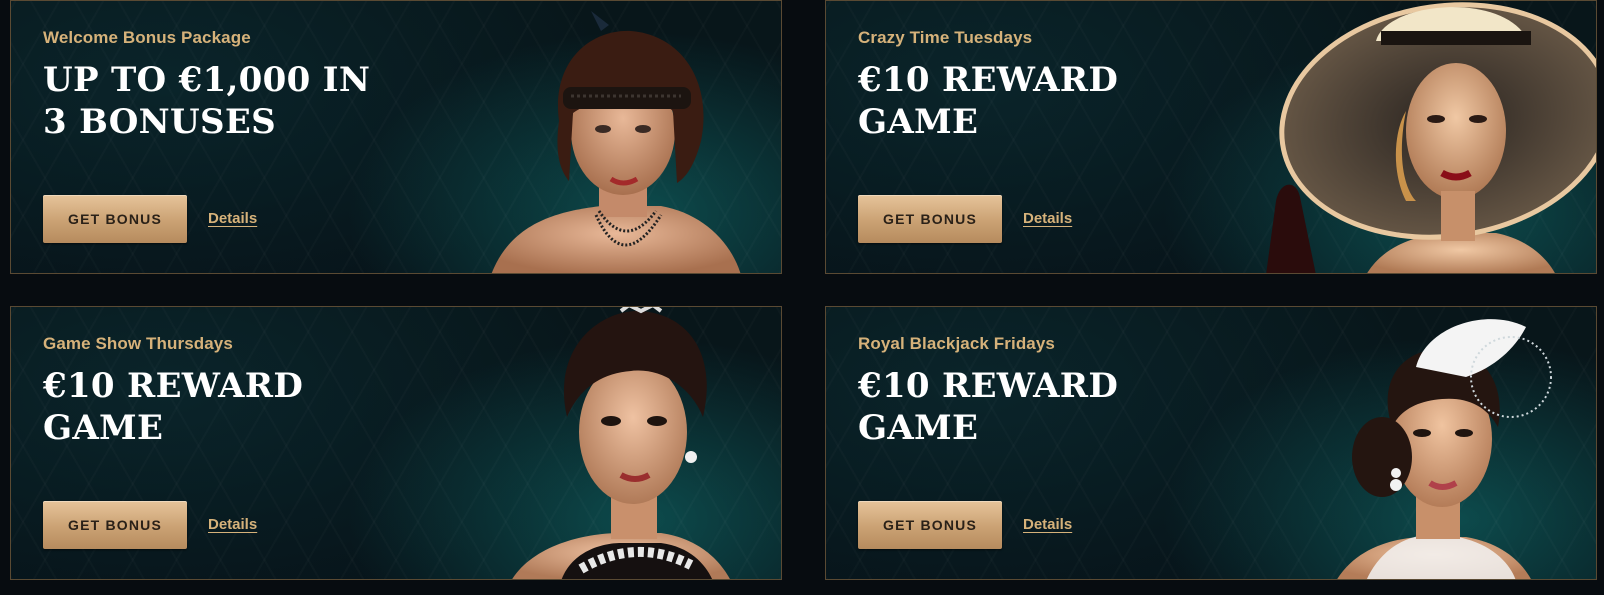  Describe the element at coordinates (621, 443) in the screenshot. I see `woman-updo-portrait` at that location.